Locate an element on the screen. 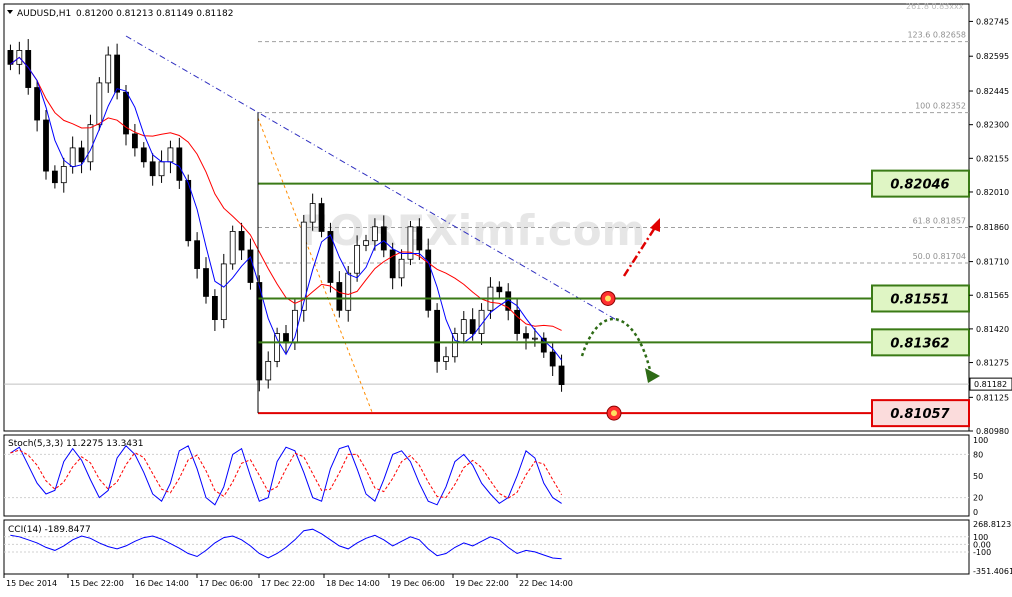  level-label: 0.82046 is located at coordinates (919, 185).